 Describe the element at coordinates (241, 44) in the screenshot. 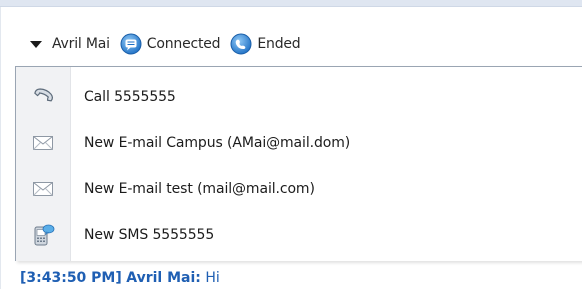

I see `ended-call-icon` at that location.